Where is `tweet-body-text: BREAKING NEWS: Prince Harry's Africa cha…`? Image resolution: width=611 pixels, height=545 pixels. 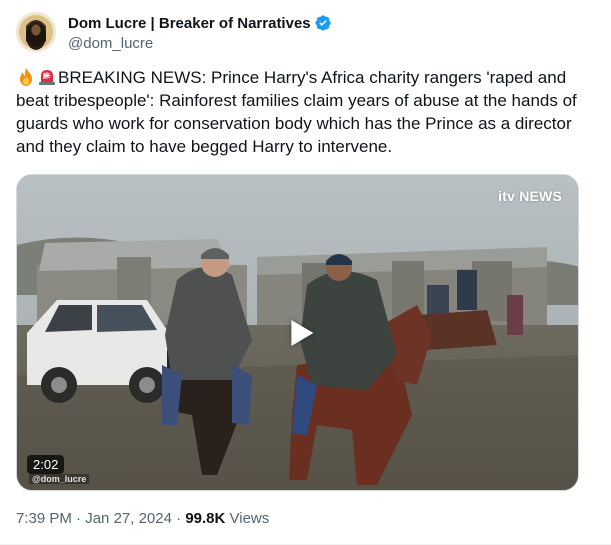
tweet-body-text: BREAKING NEWS: Prince Harry's Africa cha… is located at coordinates (296, 112).